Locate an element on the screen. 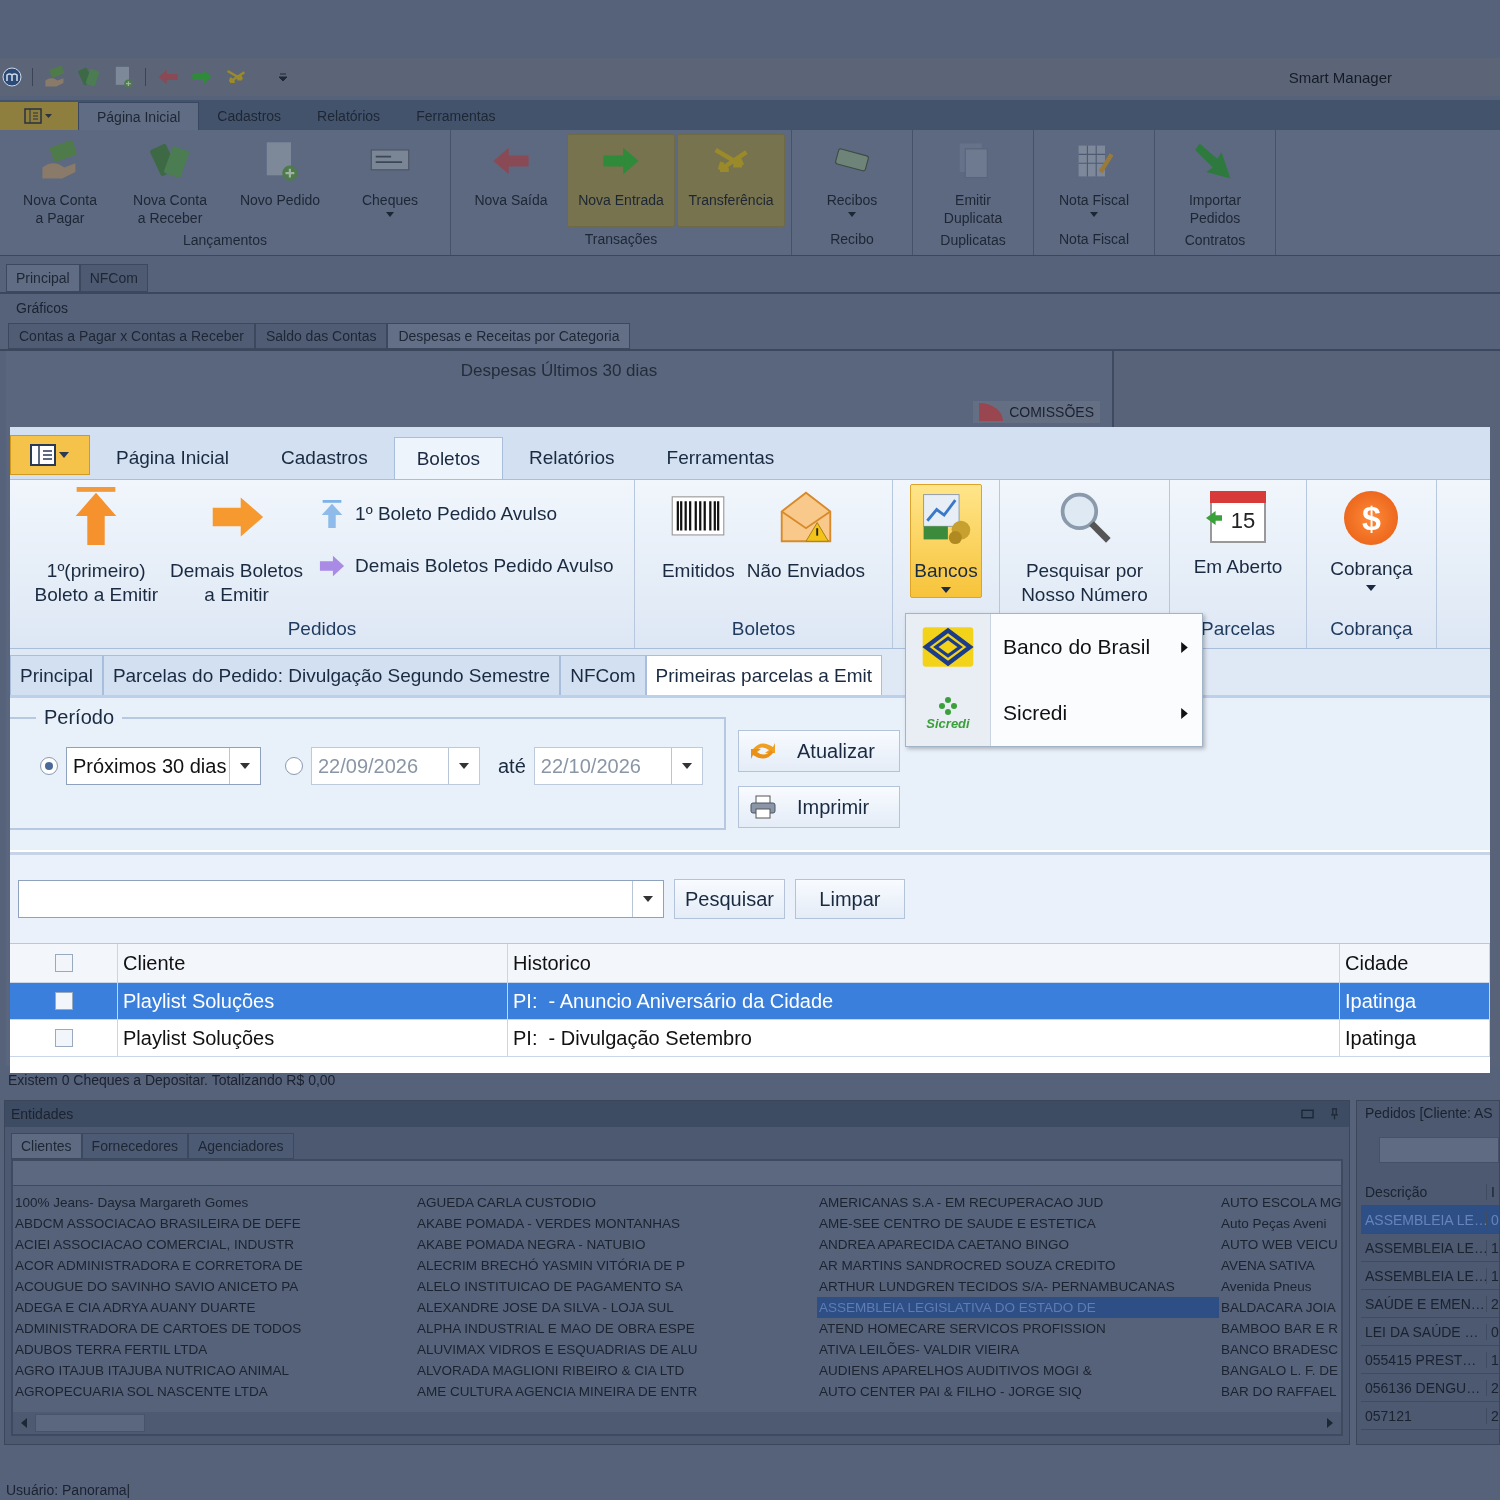 The image size is (1500, 1500). entity-tab: Agenciadores is located at coordinates (241, 1146).